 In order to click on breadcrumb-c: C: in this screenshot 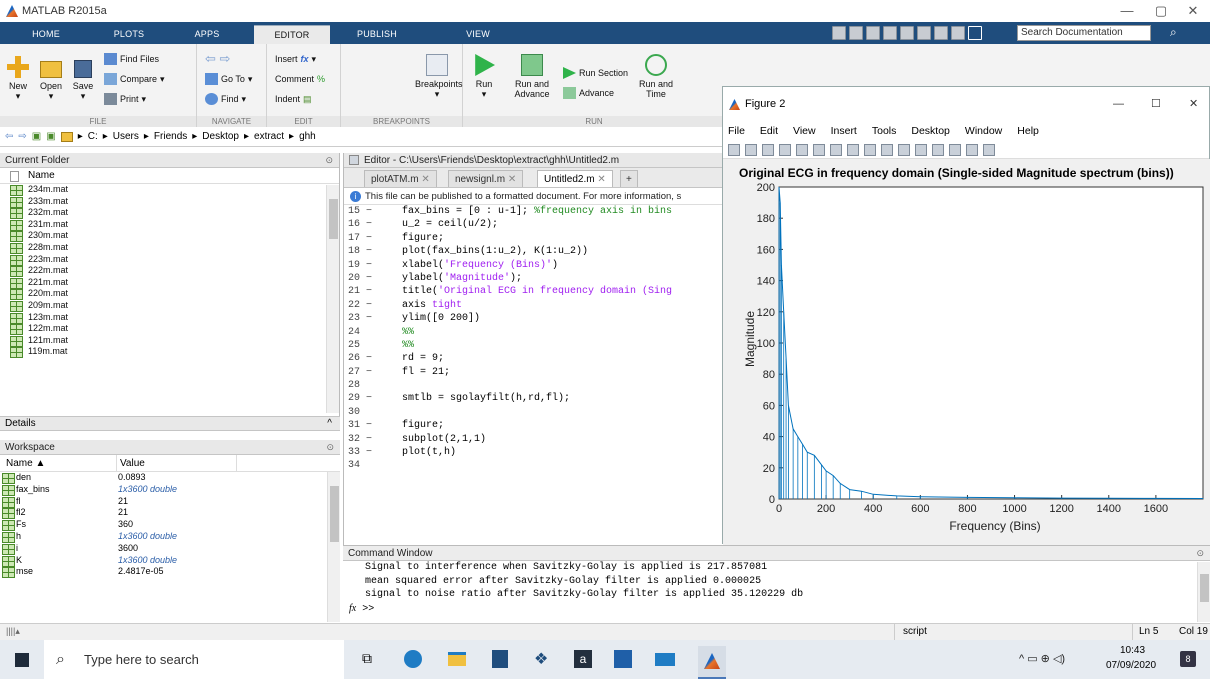, I will do `click(93, 136)`.